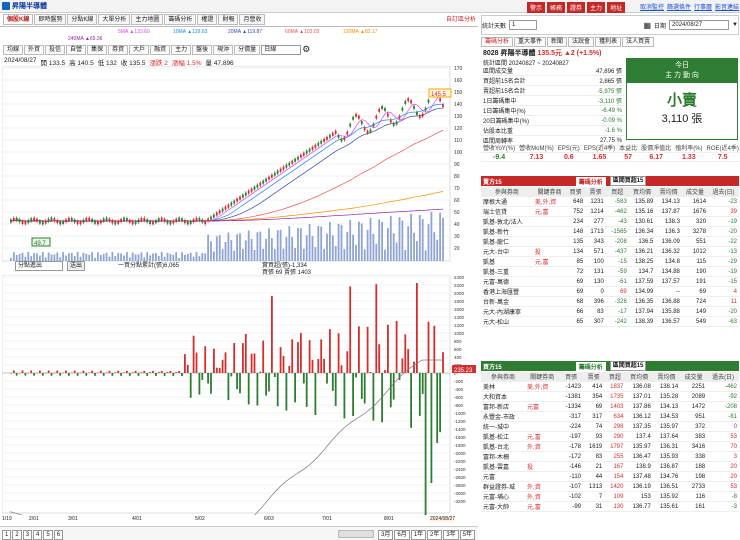  I want to click on broker-row: 台新-萬金 68 396 -328 136.35 136.88 724 11, so click(610, 301).